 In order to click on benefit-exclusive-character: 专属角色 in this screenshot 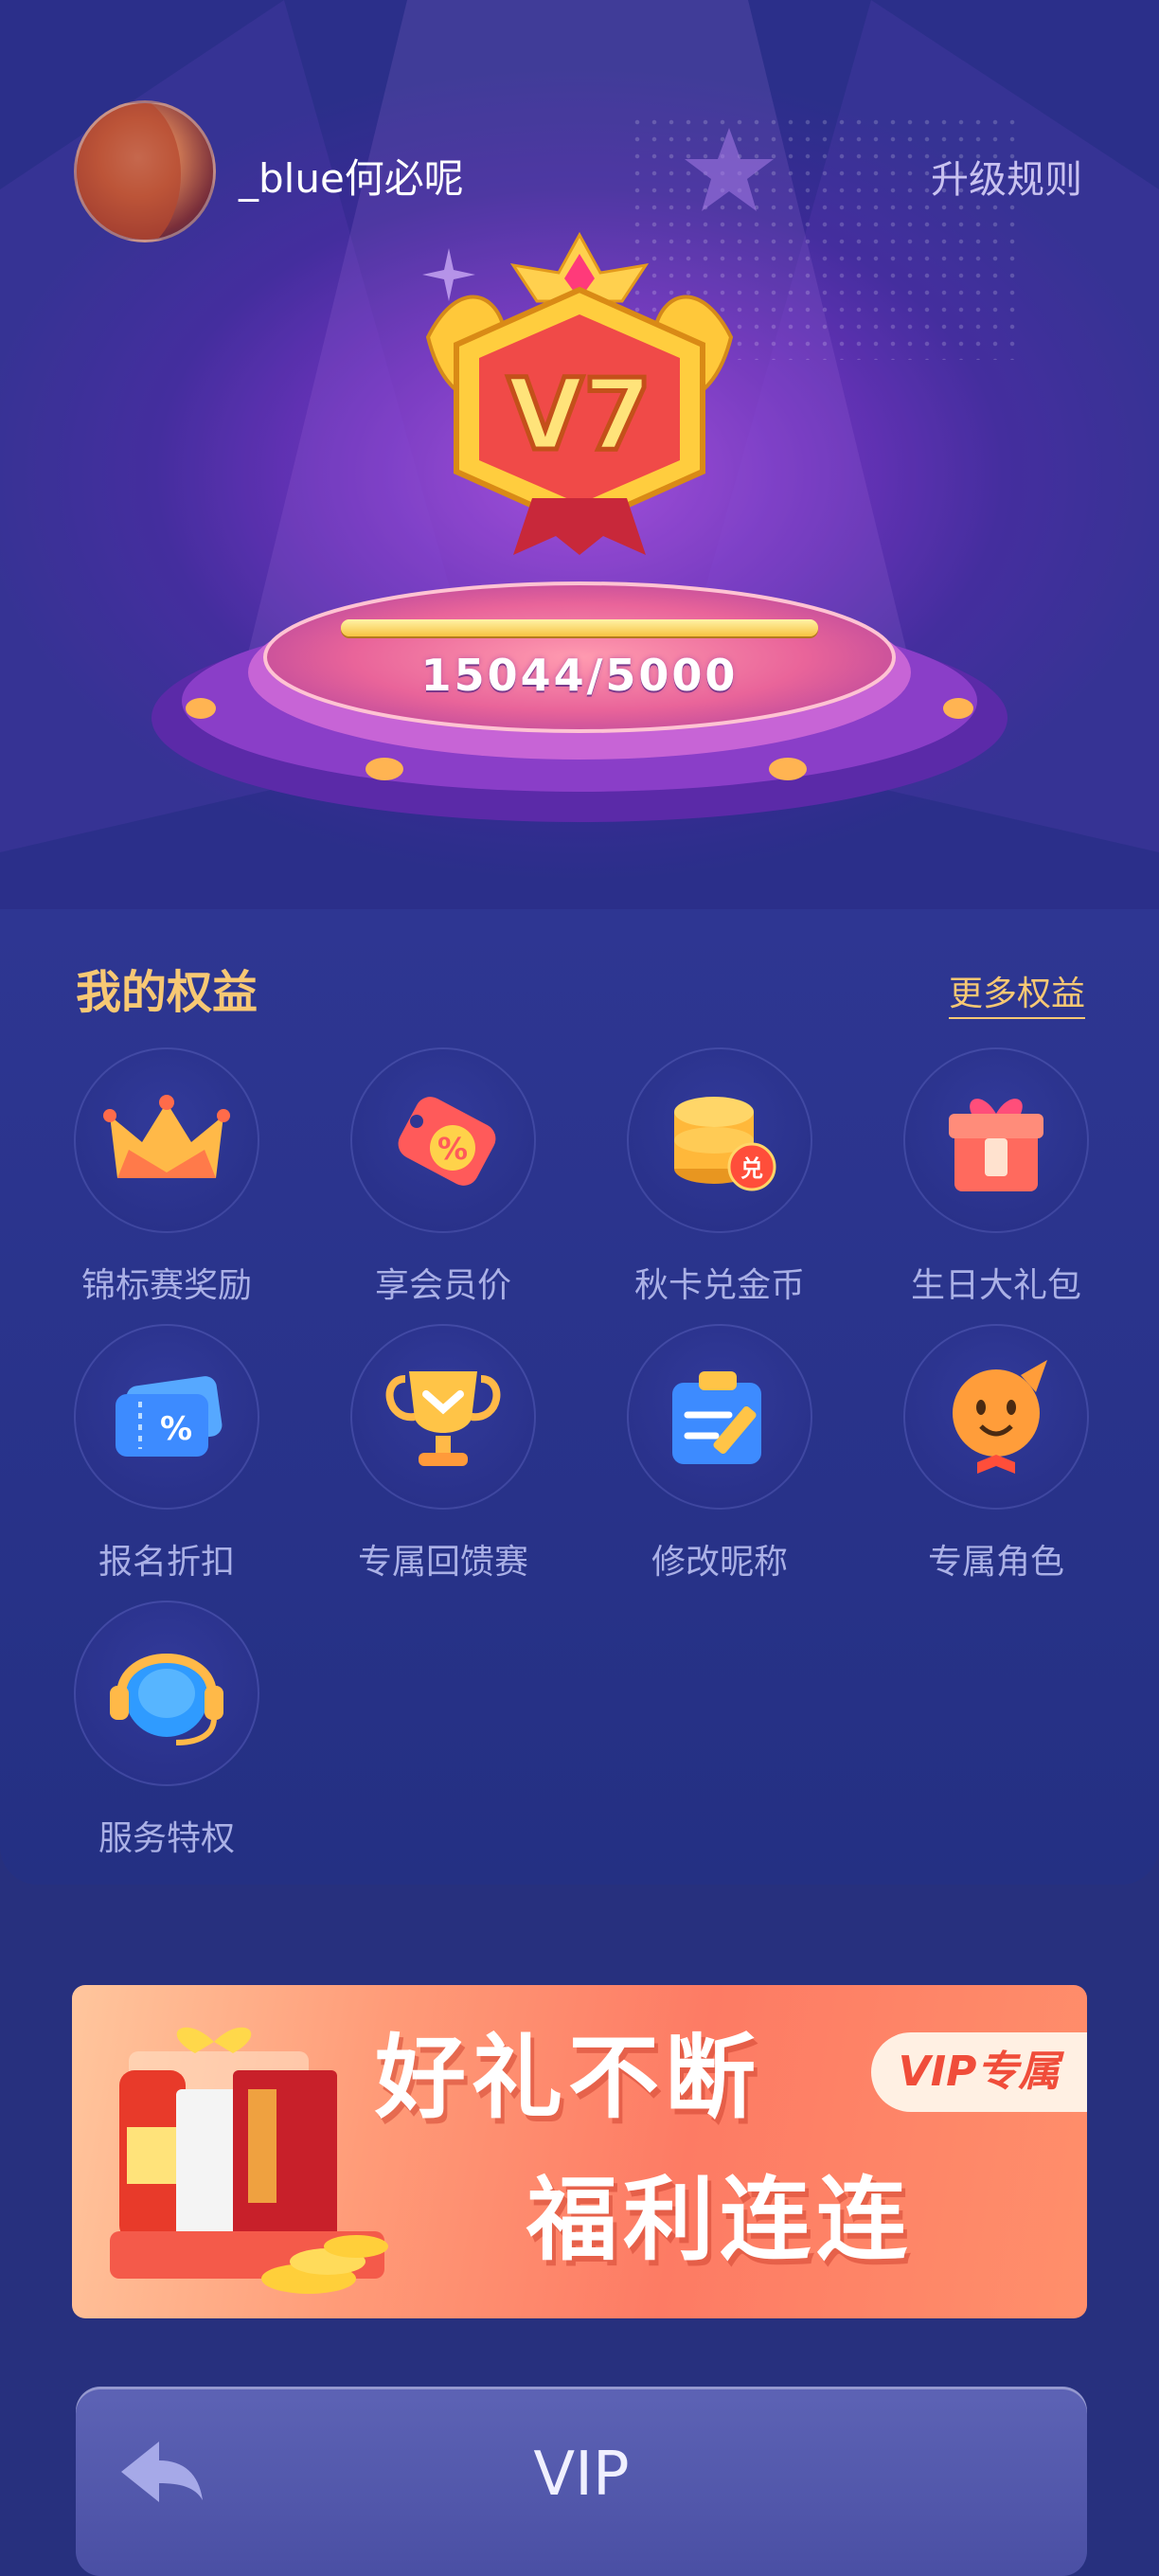, I will do `click(998, 1461)`.